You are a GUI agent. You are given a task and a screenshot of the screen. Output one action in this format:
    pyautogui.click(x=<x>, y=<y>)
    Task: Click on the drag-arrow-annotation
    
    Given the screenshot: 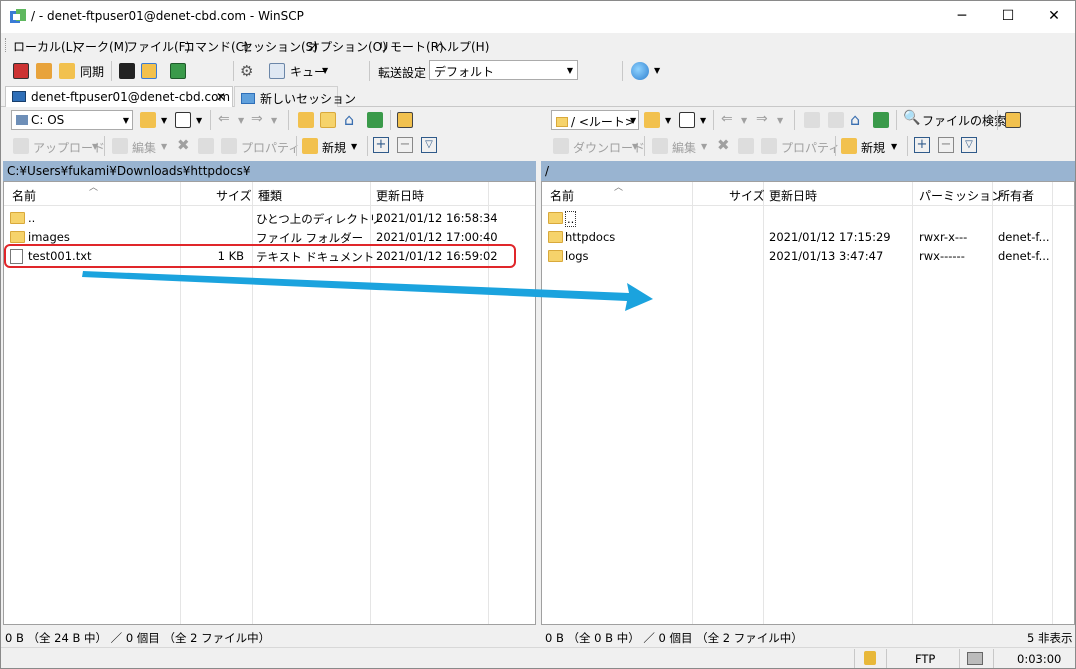 What is the action you would take?
    pyautogui.click(x=367, y=291)
    